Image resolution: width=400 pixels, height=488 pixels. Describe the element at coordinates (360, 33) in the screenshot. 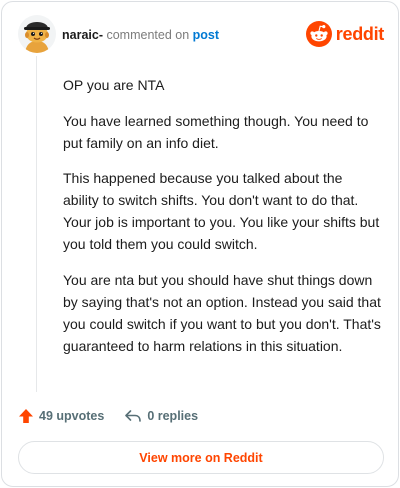

I see `reddit-wordmark: reddit` at that location.